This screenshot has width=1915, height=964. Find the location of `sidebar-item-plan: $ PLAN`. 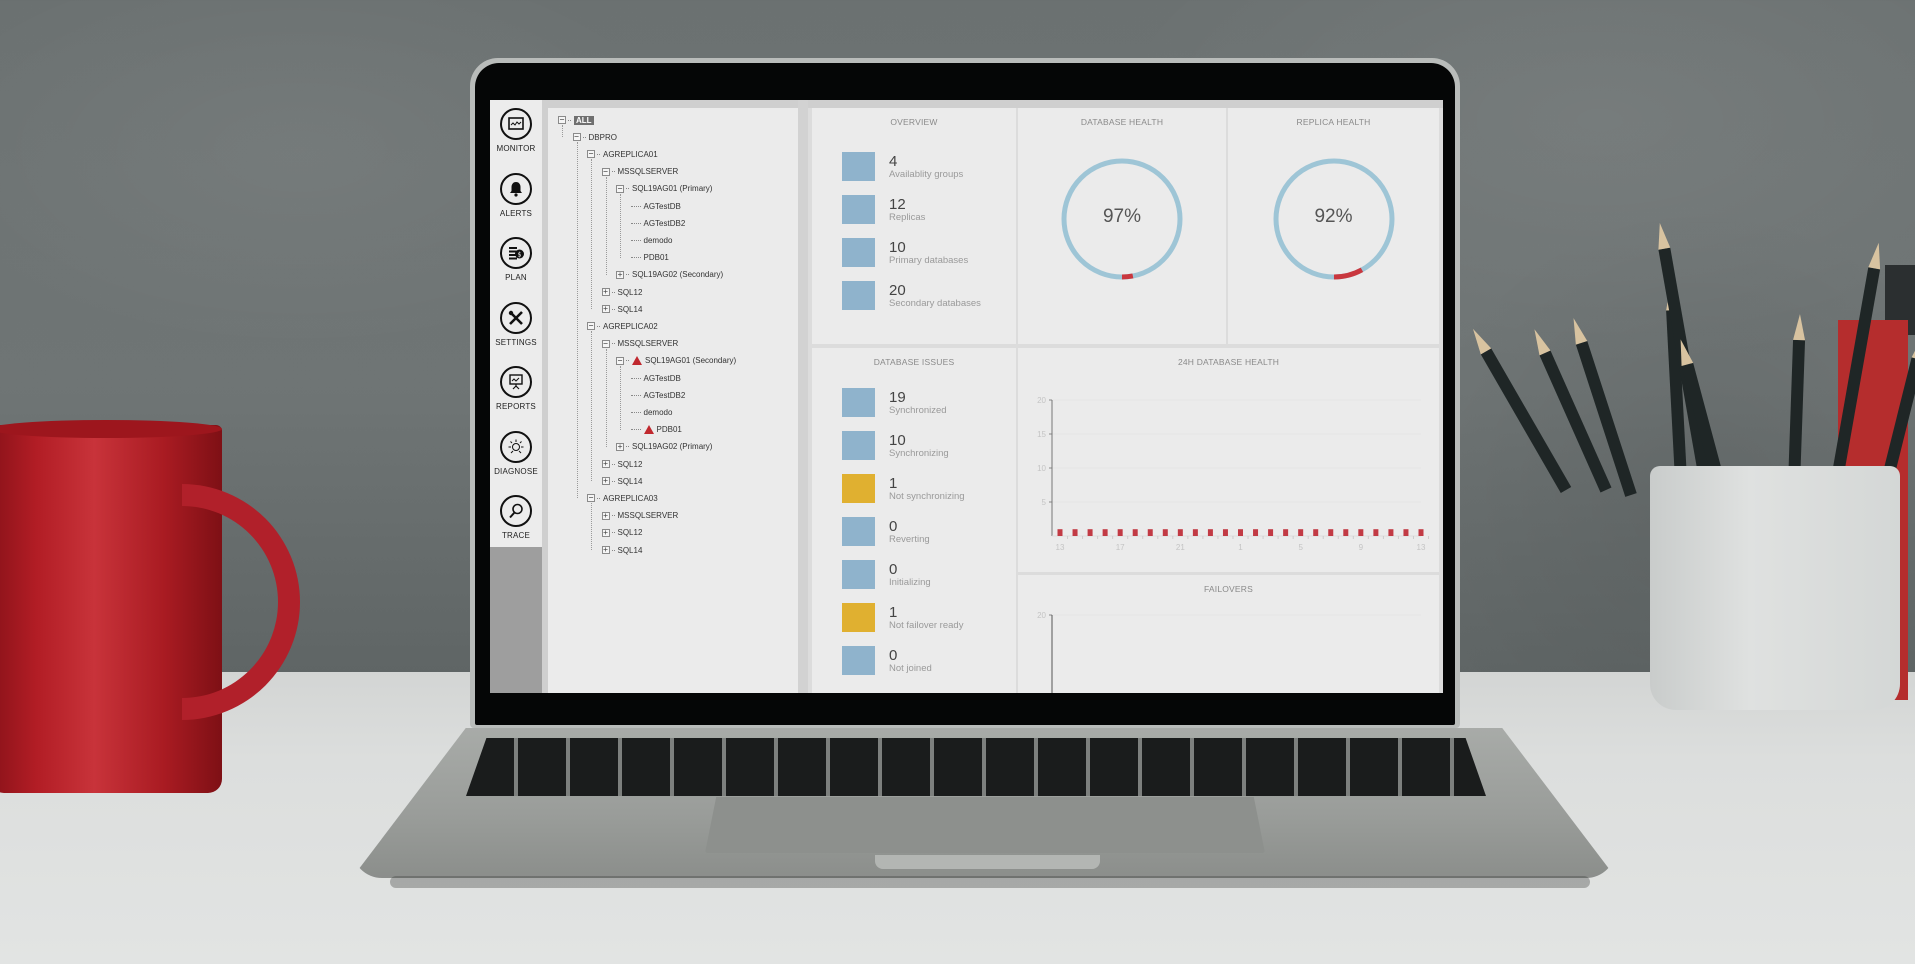

sidebar-item-plan: $ PLAN is located at coordinates (516, 269).